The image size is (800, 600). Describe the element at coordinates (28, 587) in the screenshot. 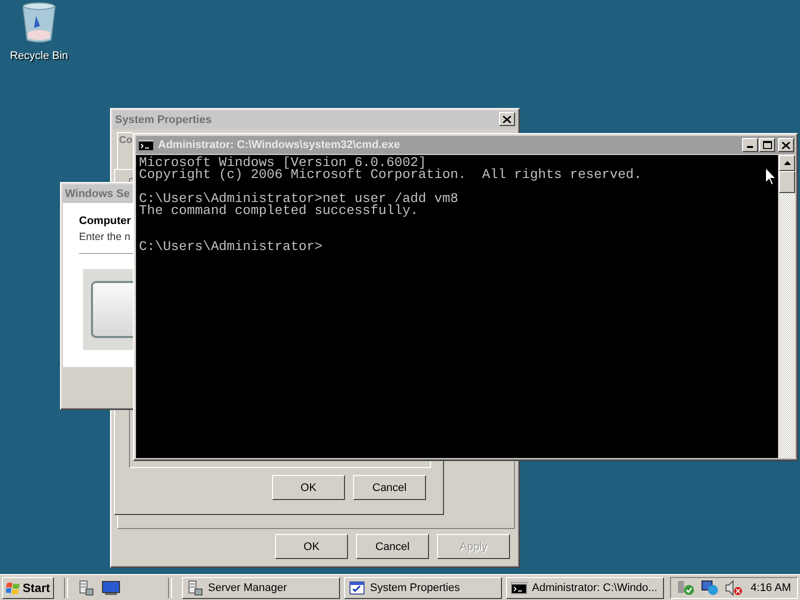

I see `start-button: Start` at that location.